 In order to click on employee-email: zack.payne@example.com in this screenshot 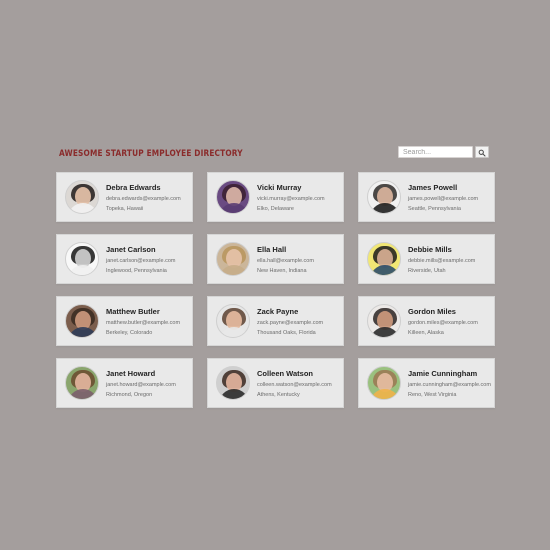, I will do `click(290, 322)`.